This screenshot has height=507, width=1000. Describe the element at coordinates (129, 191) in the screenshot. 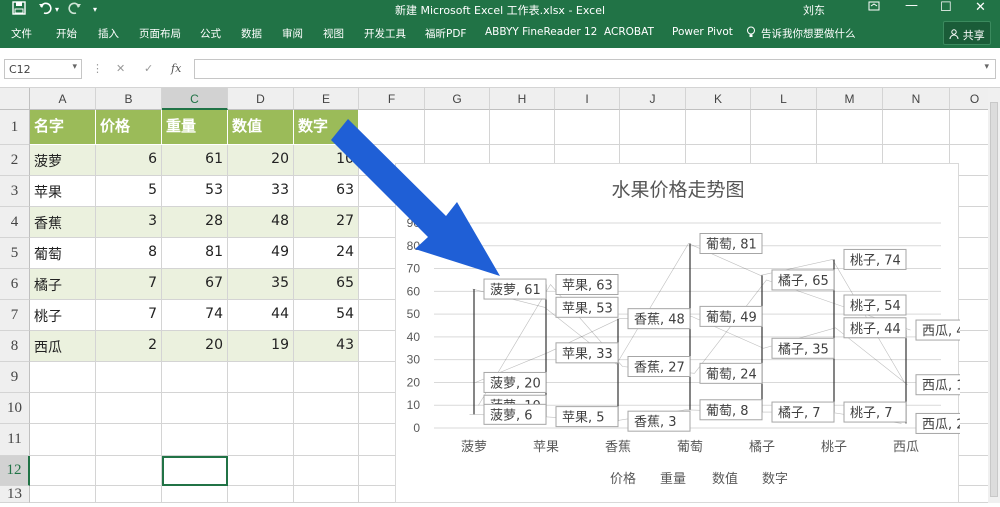

I see `table-cell: 5` at that location.